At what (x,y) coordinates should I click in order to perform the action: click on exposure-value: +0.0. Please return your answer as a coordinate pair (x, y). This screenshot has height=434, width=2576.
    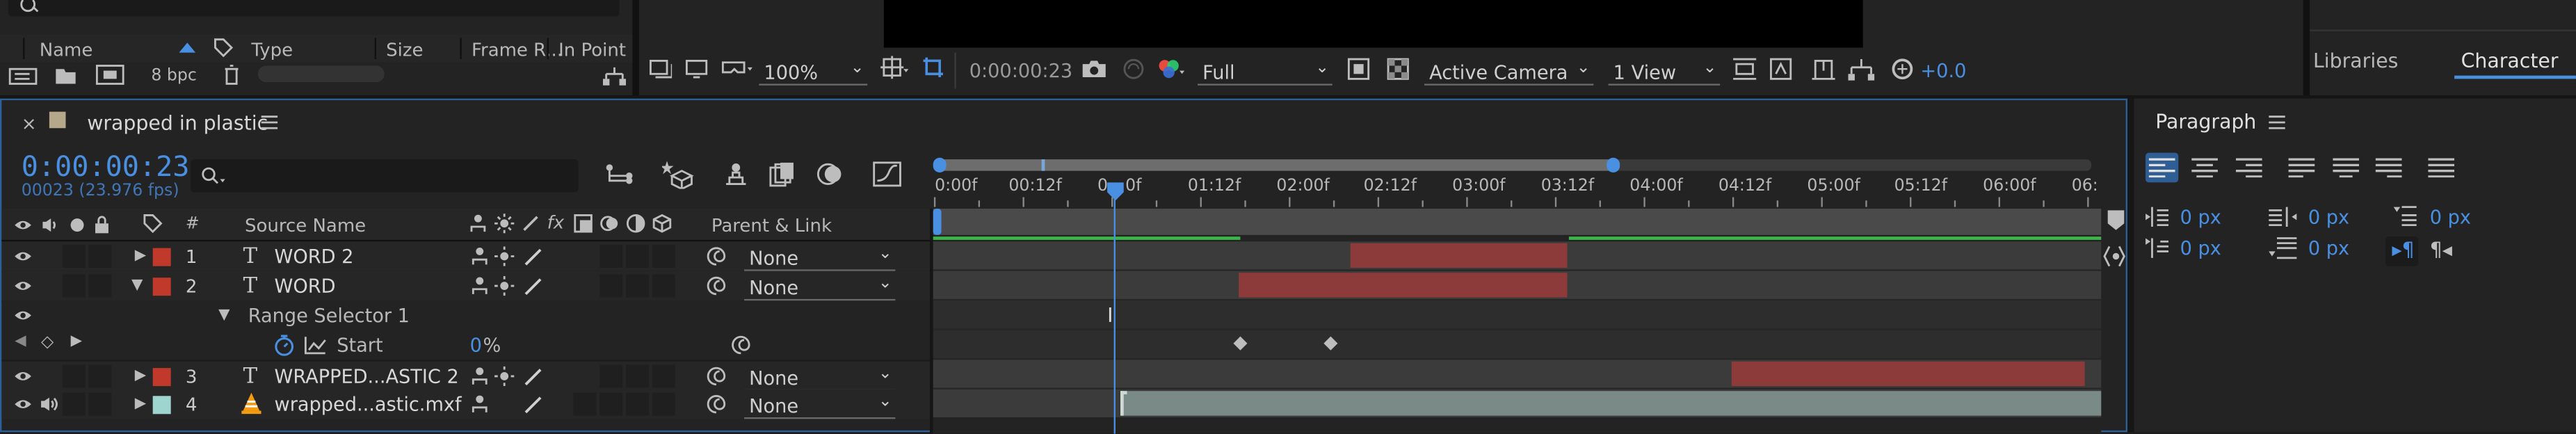
    Looking at the image, I should click on (1943, 71).